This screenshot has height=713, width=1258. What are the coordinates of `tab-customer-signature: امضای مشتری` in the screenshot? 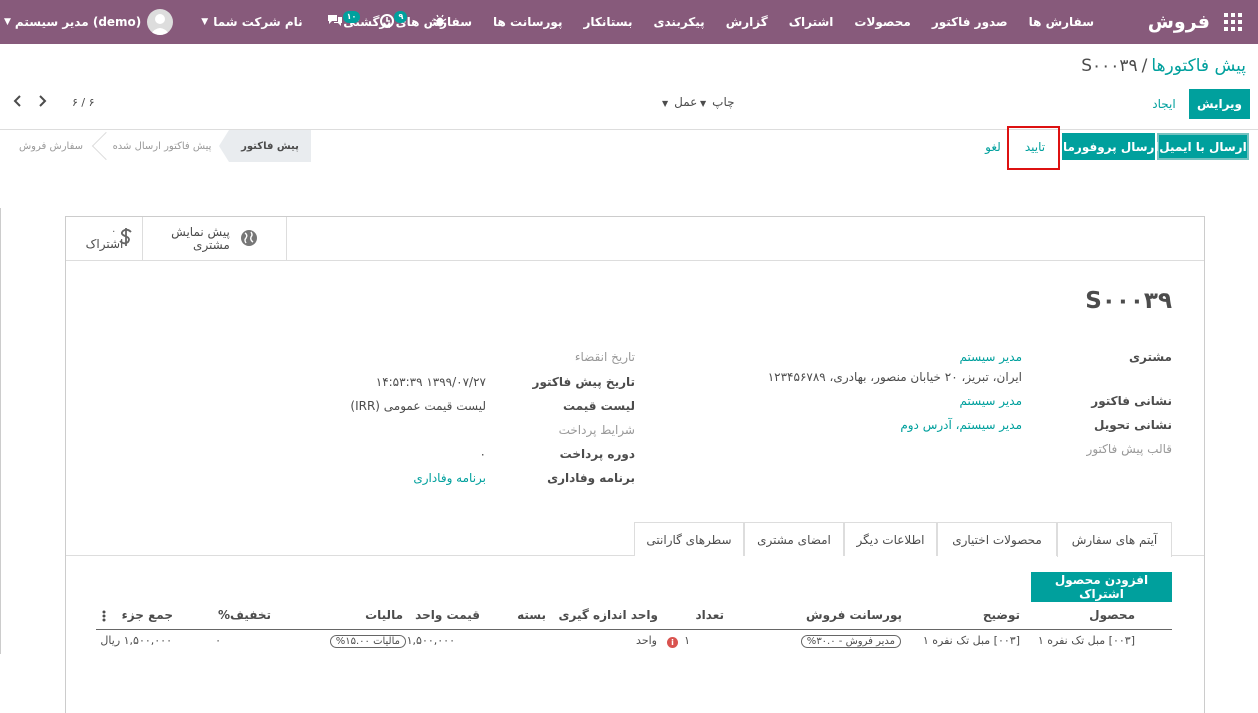 It's located at (794, 539).